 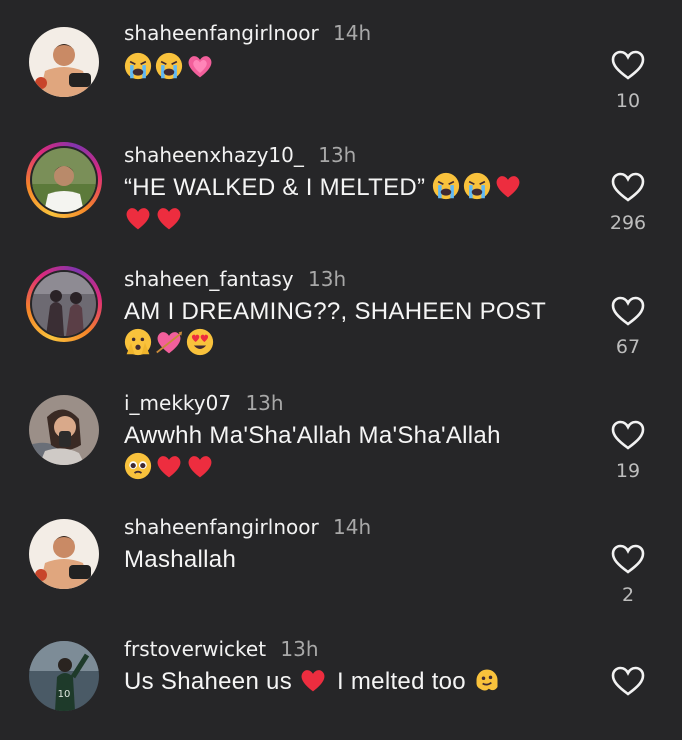 What do you see at coordinates (359, 560) in the screenshot?
I see `comment-text: Mashallah` at bounding box center [359, 560].